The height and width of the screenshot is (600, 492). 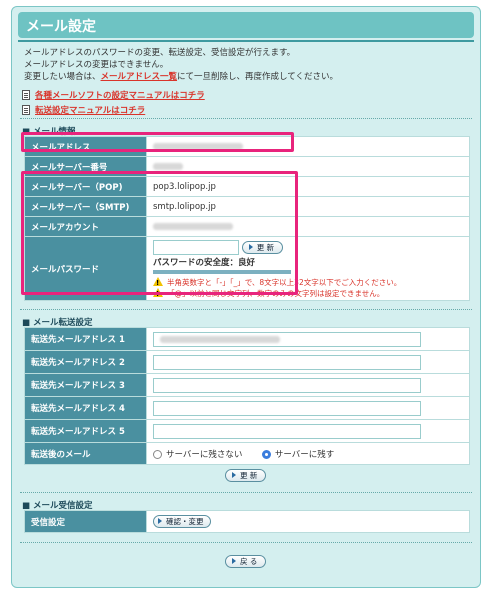 I want to click on description-prefix: 変更したい場合は、, so click(x=62, y=77).